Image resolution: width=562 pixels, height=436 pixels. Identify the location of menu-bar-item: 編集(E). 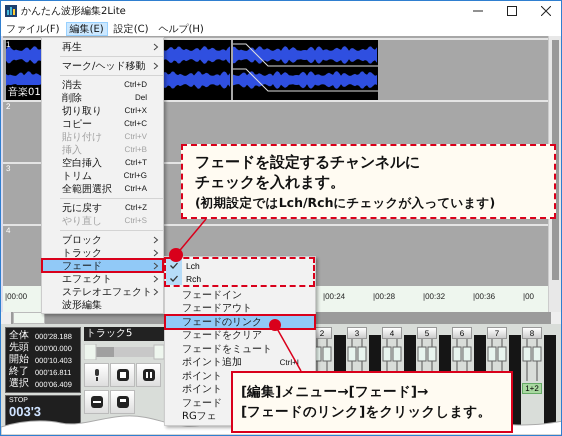
(87, 29).